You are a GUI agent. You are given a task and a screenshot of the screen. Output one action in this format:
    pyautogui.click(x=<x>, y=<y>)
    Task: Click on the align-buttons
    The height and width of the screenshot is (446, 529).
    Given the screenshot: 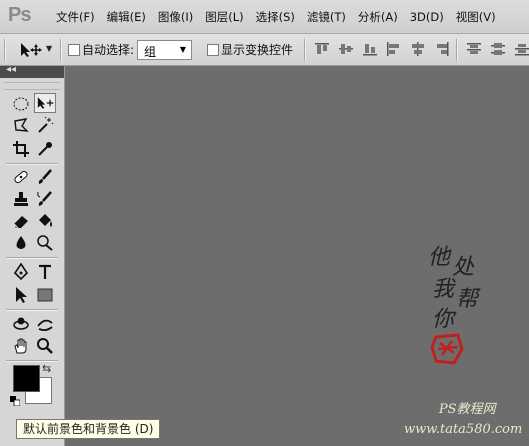 What is the action you would take?
    pyautogui.click(x=386, y=49)
    